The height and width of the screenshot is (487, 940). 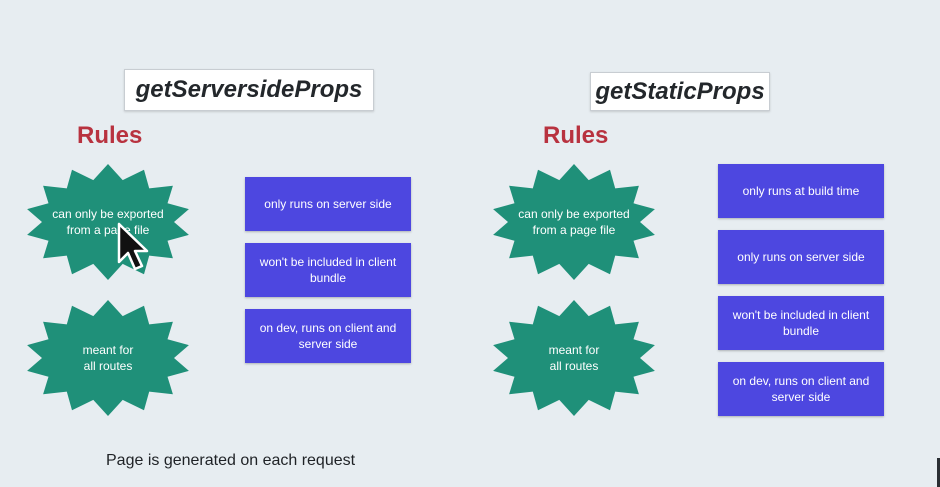 What do you see at coordinates (801, 257) in the screenshot?
I see `right-rule-box-server-side: only runs on server side` at bounding box center [801, 257].